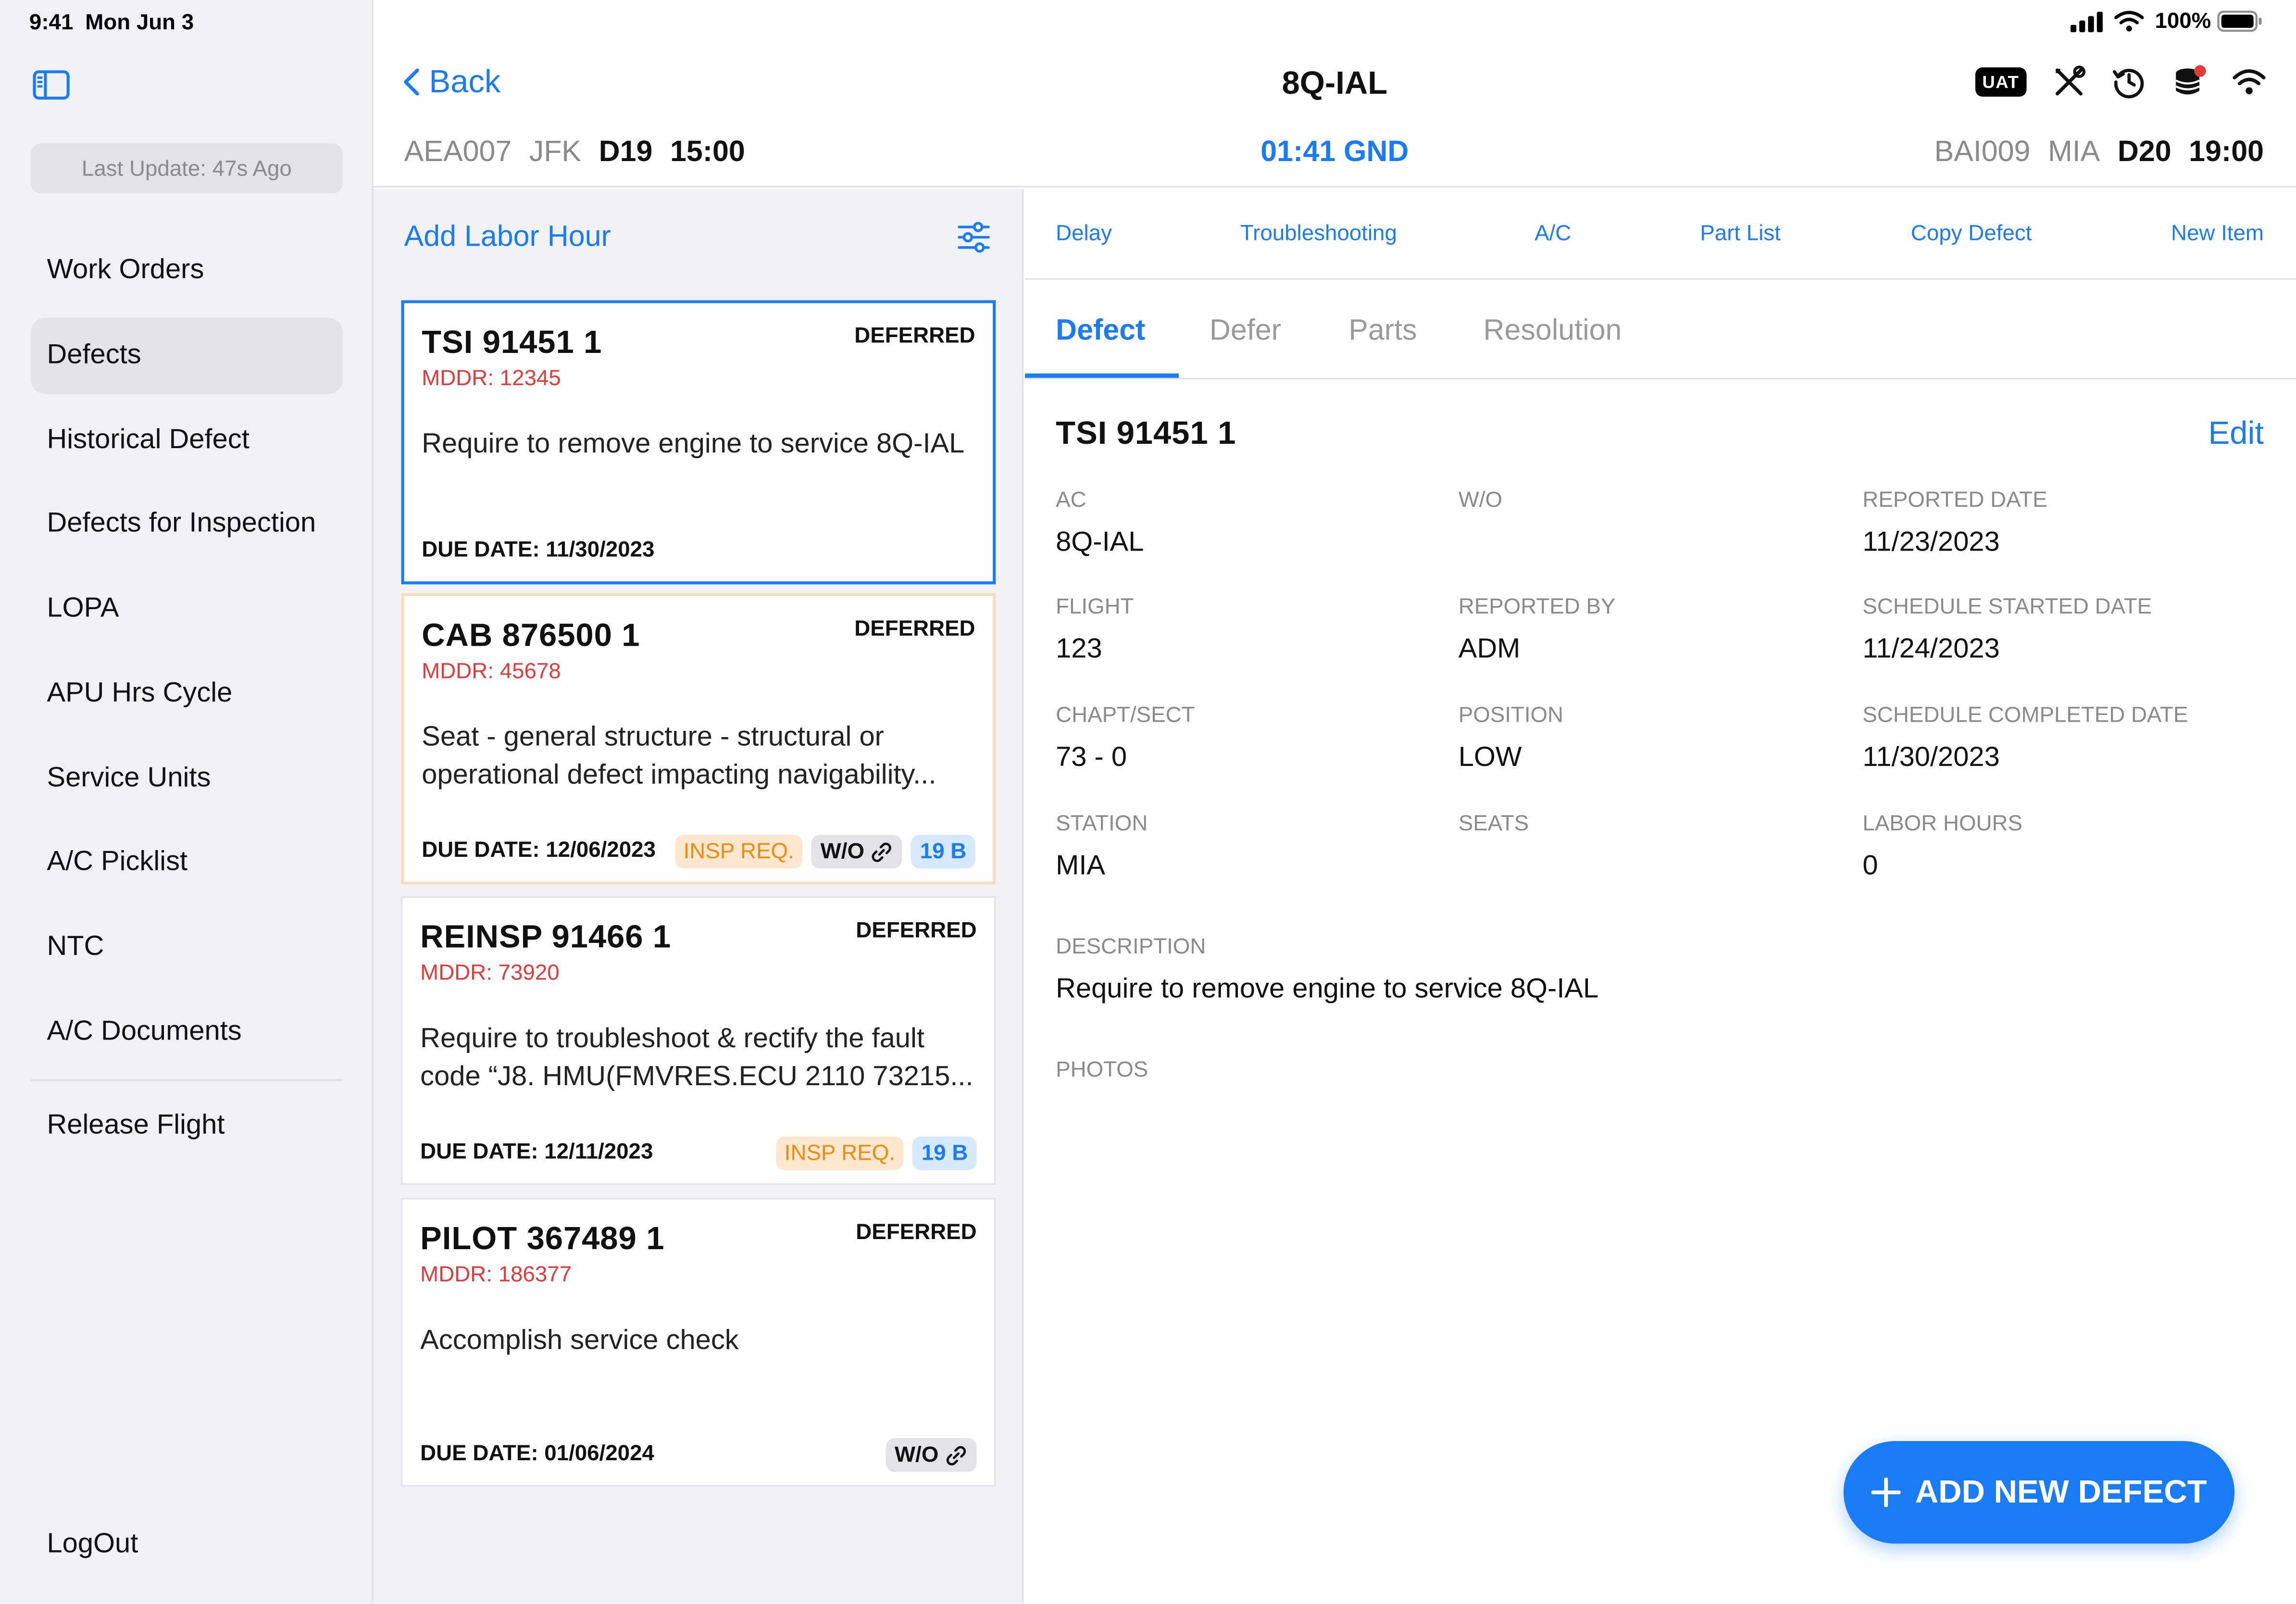 The width and height of the screenshot is (2296, 1604). I want to click on sidebar-item-ac-documents: A/C Documents, so click(187, 1032).